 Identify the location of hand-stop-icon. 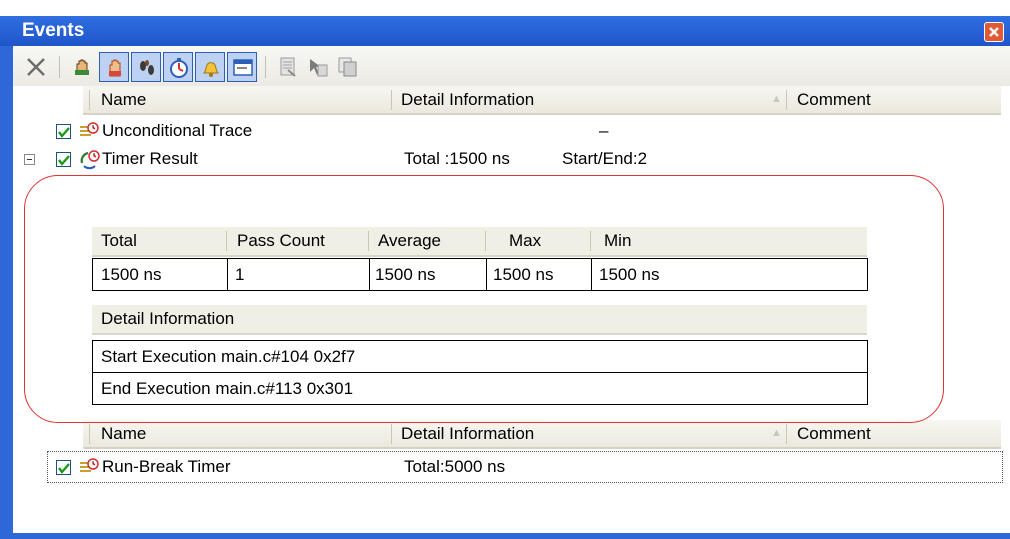
(82, 67).